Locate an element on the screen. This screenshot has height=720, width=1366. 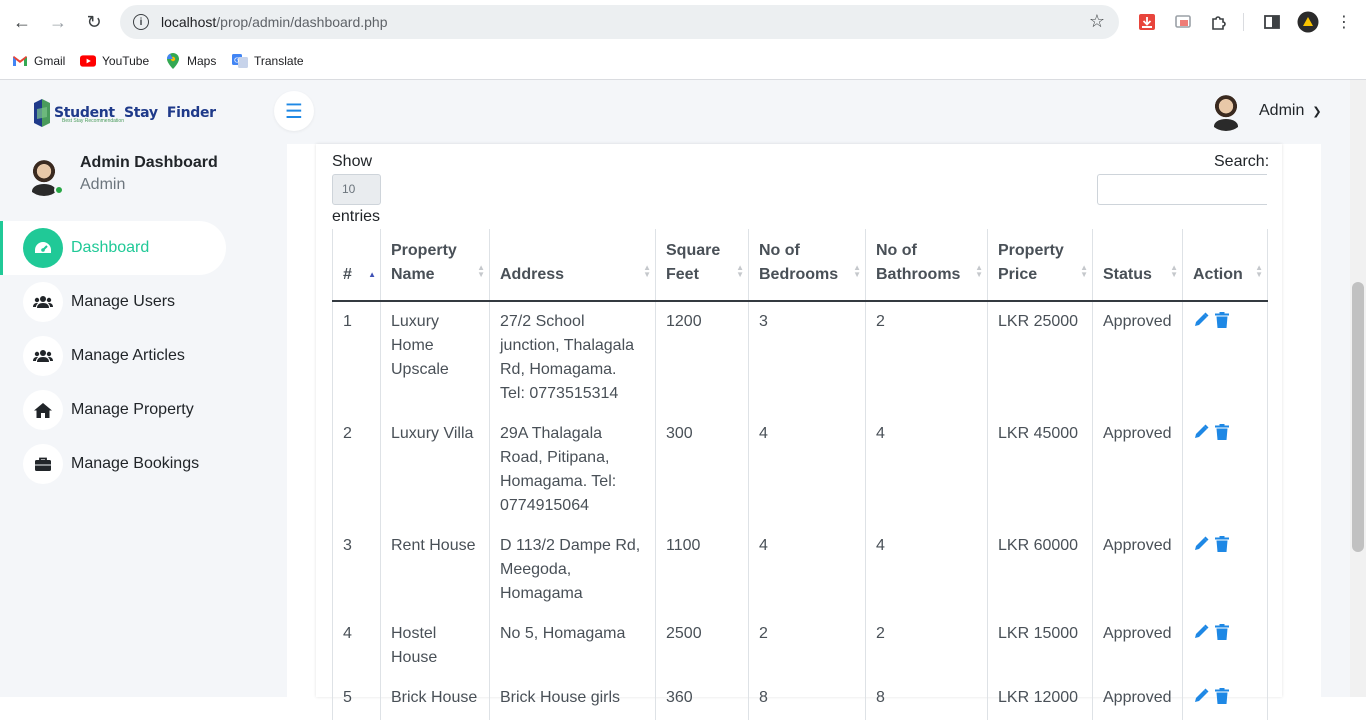
entries-length-select: 10 is located at coordinates (356, 189).